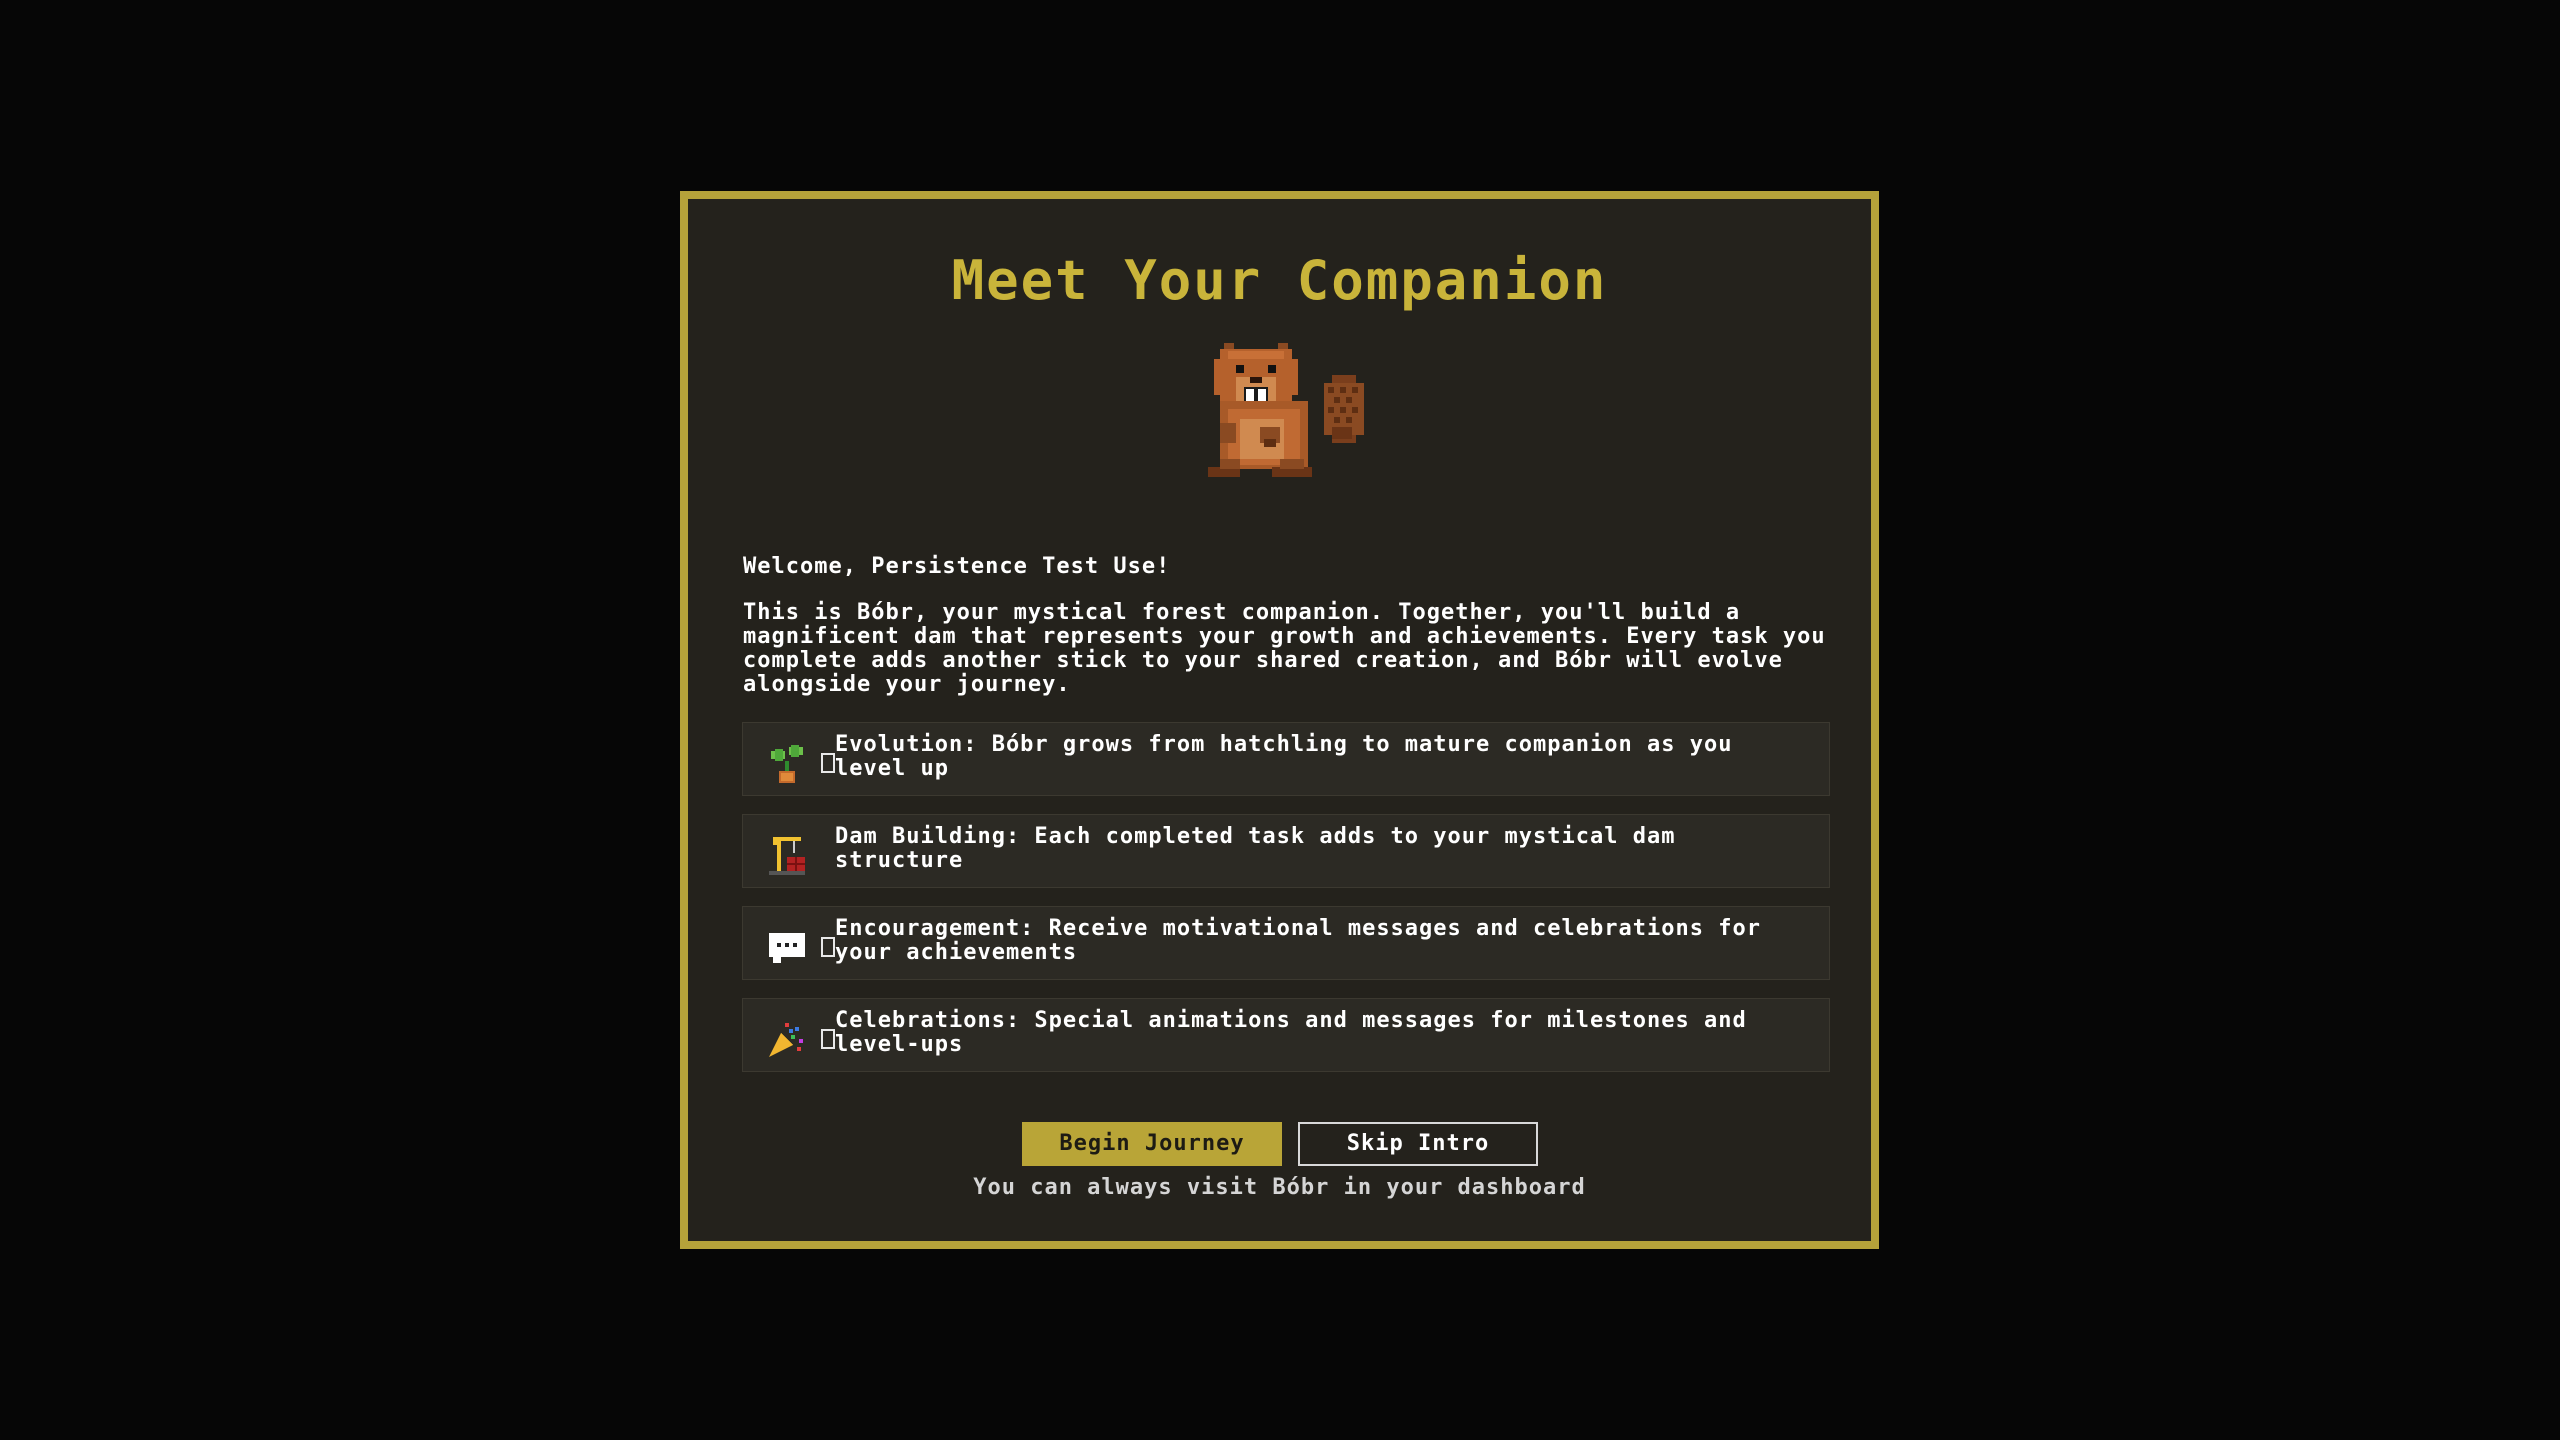 Image resolution: width=2560 pixels, height=1440 pixels. I want to click on beaver-mascot-icon, so click(1286, 410).